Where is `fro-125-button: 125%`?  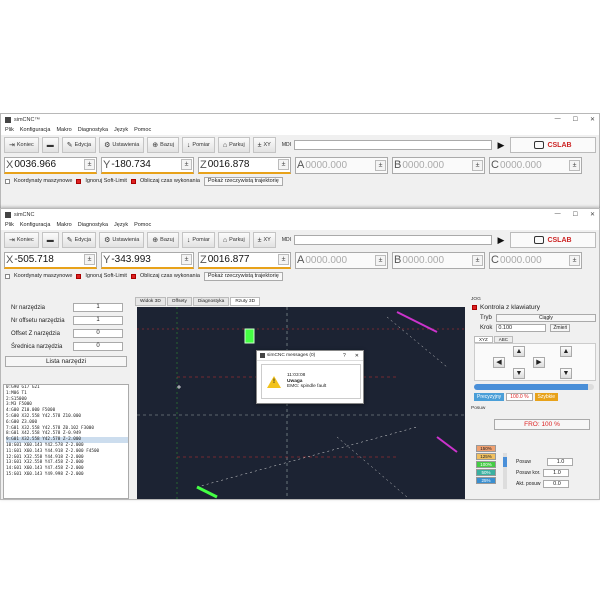
fro-125-button: 125% is located at coordinates (486, 456).